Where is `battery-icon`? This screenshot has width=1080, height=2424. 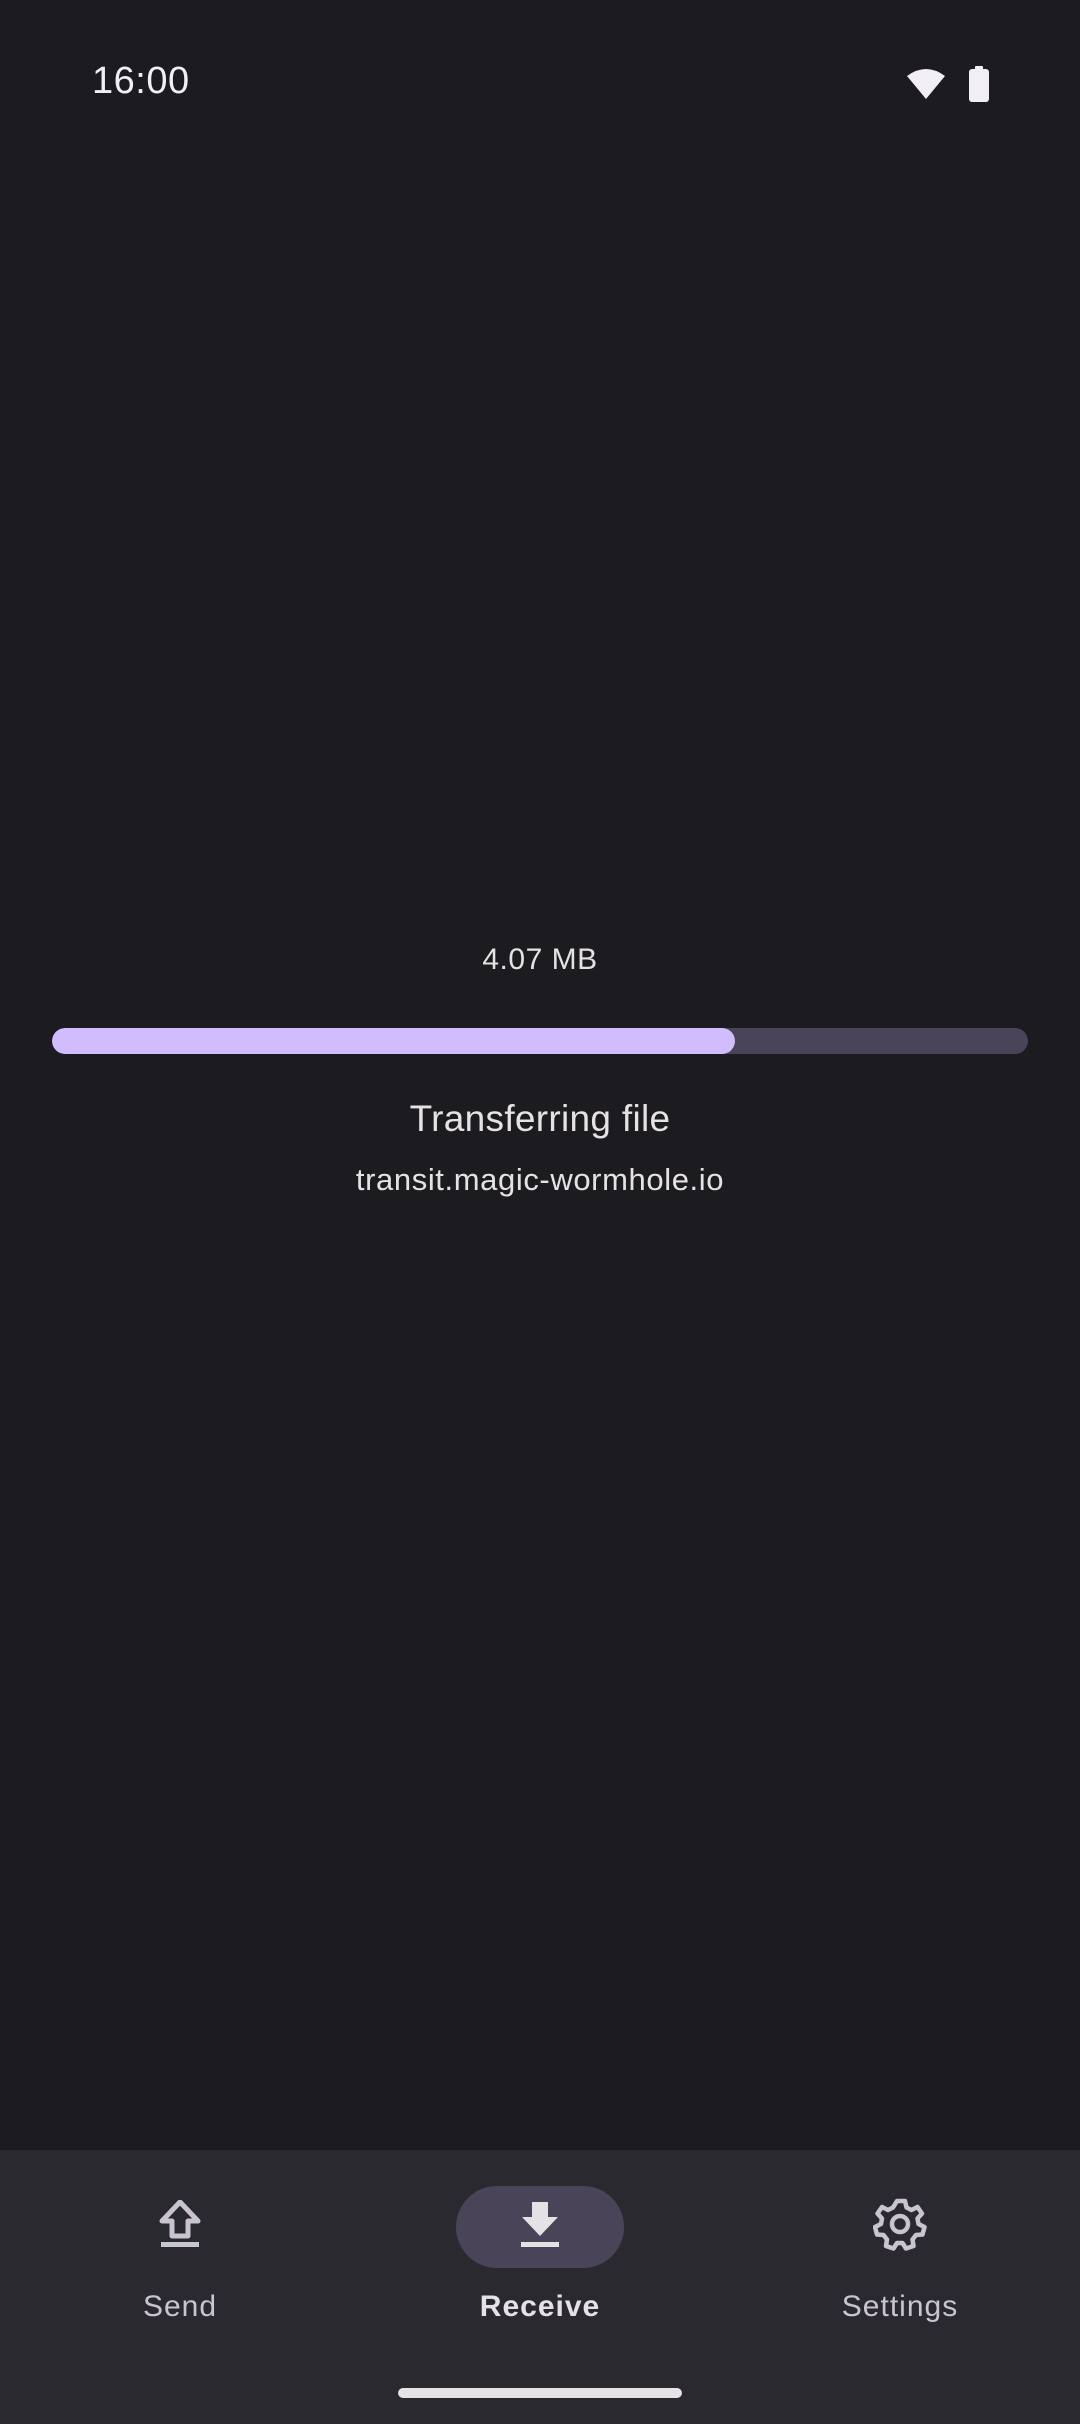 battery-icon is located at coordinates (979, 84).